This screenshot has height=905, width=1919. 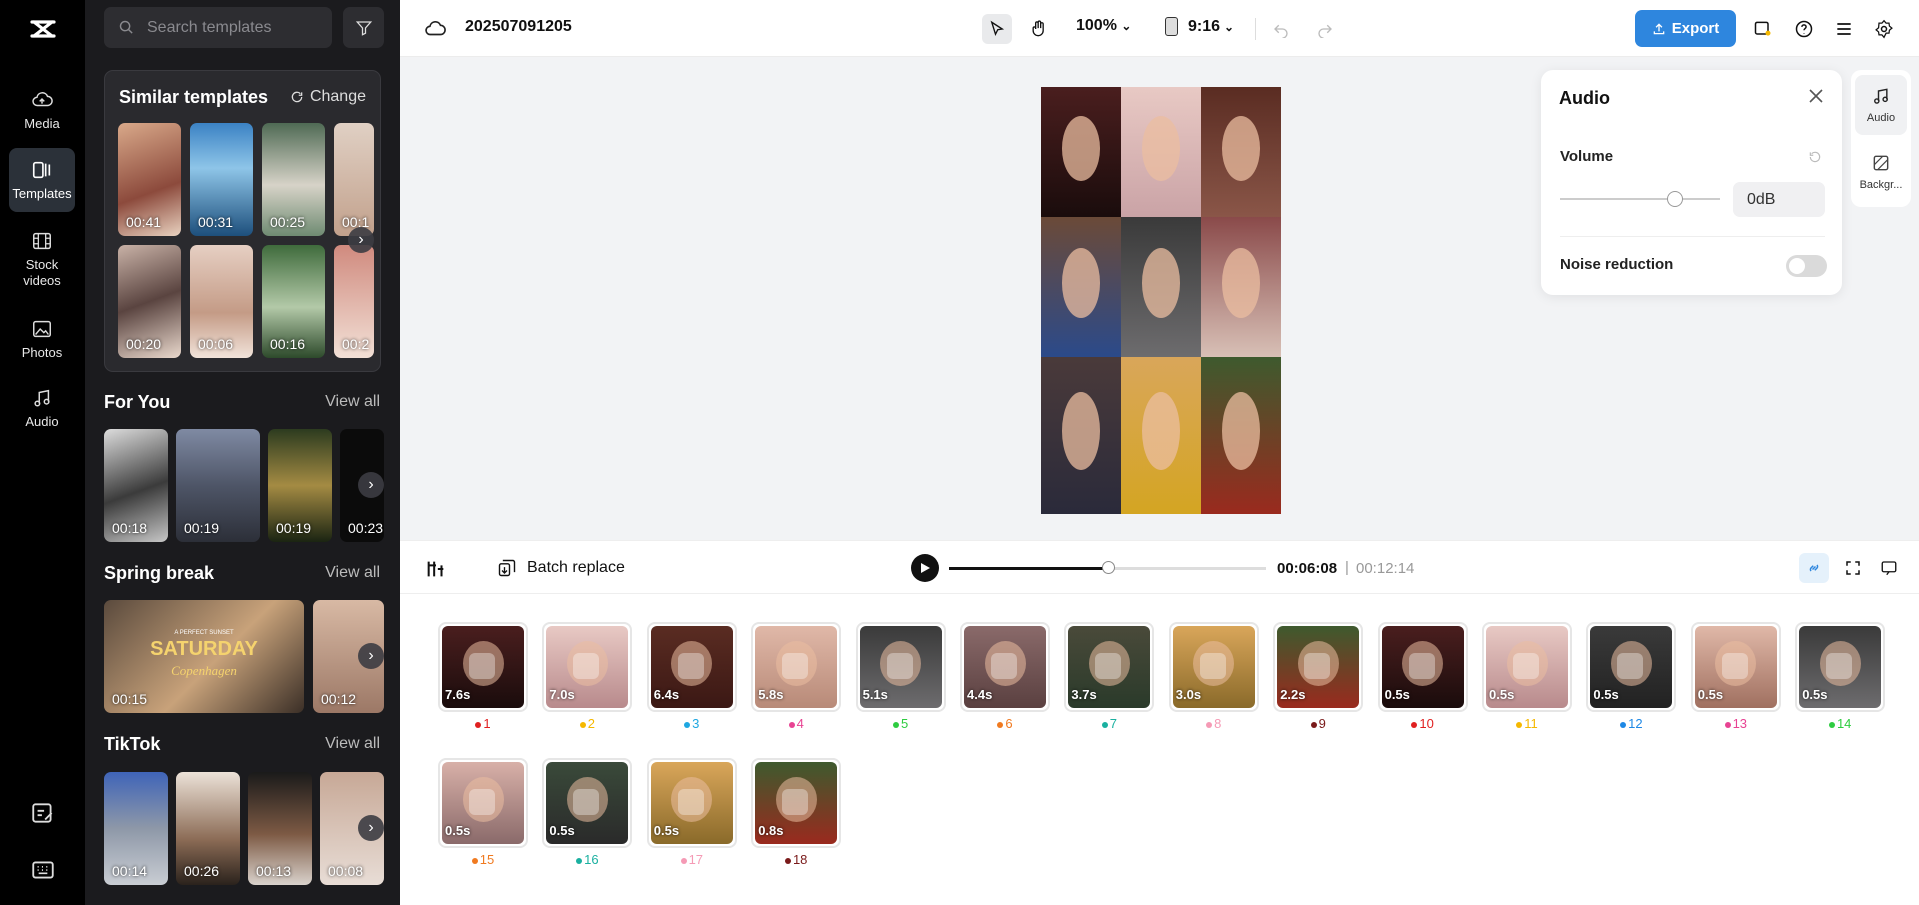 What do you see at coordinates (43, 813) in the screenshot?
I see `feedback-edit-icon` at bounding box center [43, 813].